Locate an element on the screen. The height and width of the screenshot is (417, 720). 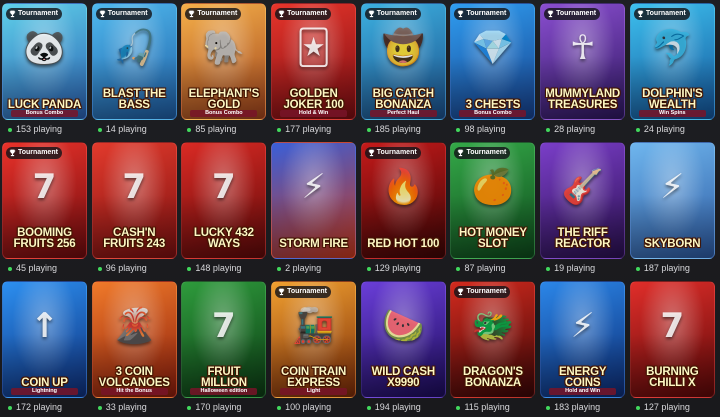
panda-icon: 🐼 is located at coordinates (44, 47).